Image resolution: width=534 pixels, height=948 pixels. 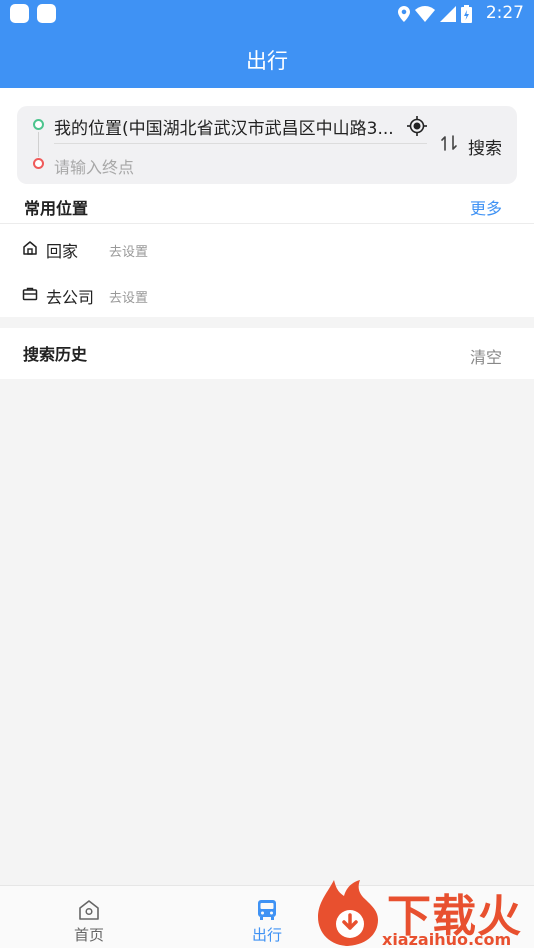 I want to click on flame-logo-icon, so click(x=348, y=913).